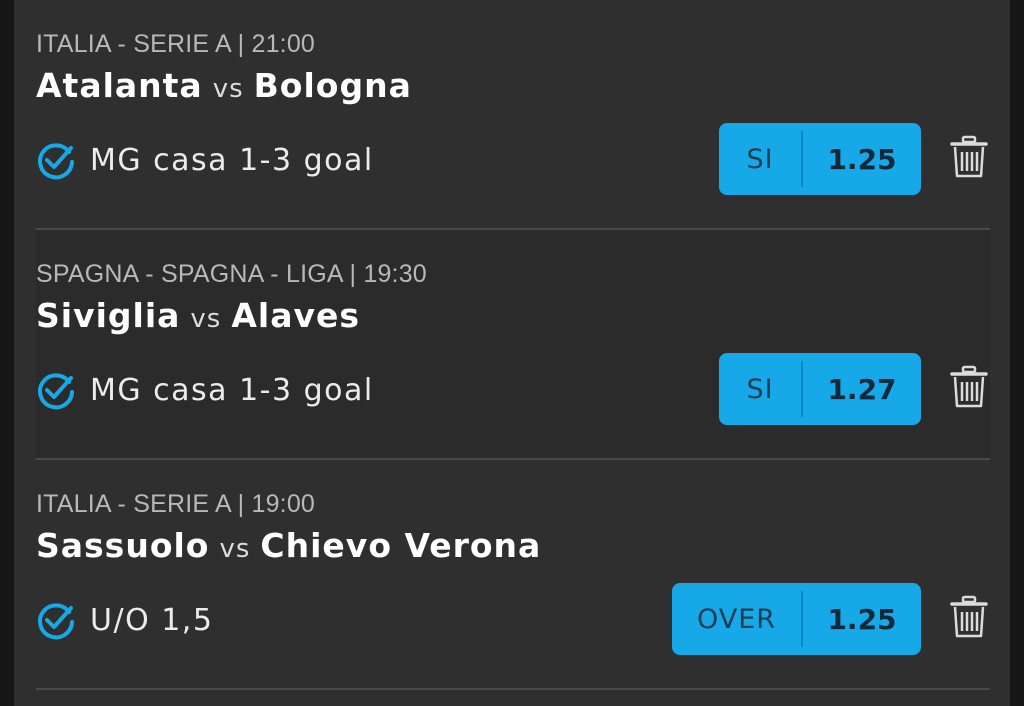 The image size is (1024, 706). I want to click on home-team: Siviglia, so click(108, 315).